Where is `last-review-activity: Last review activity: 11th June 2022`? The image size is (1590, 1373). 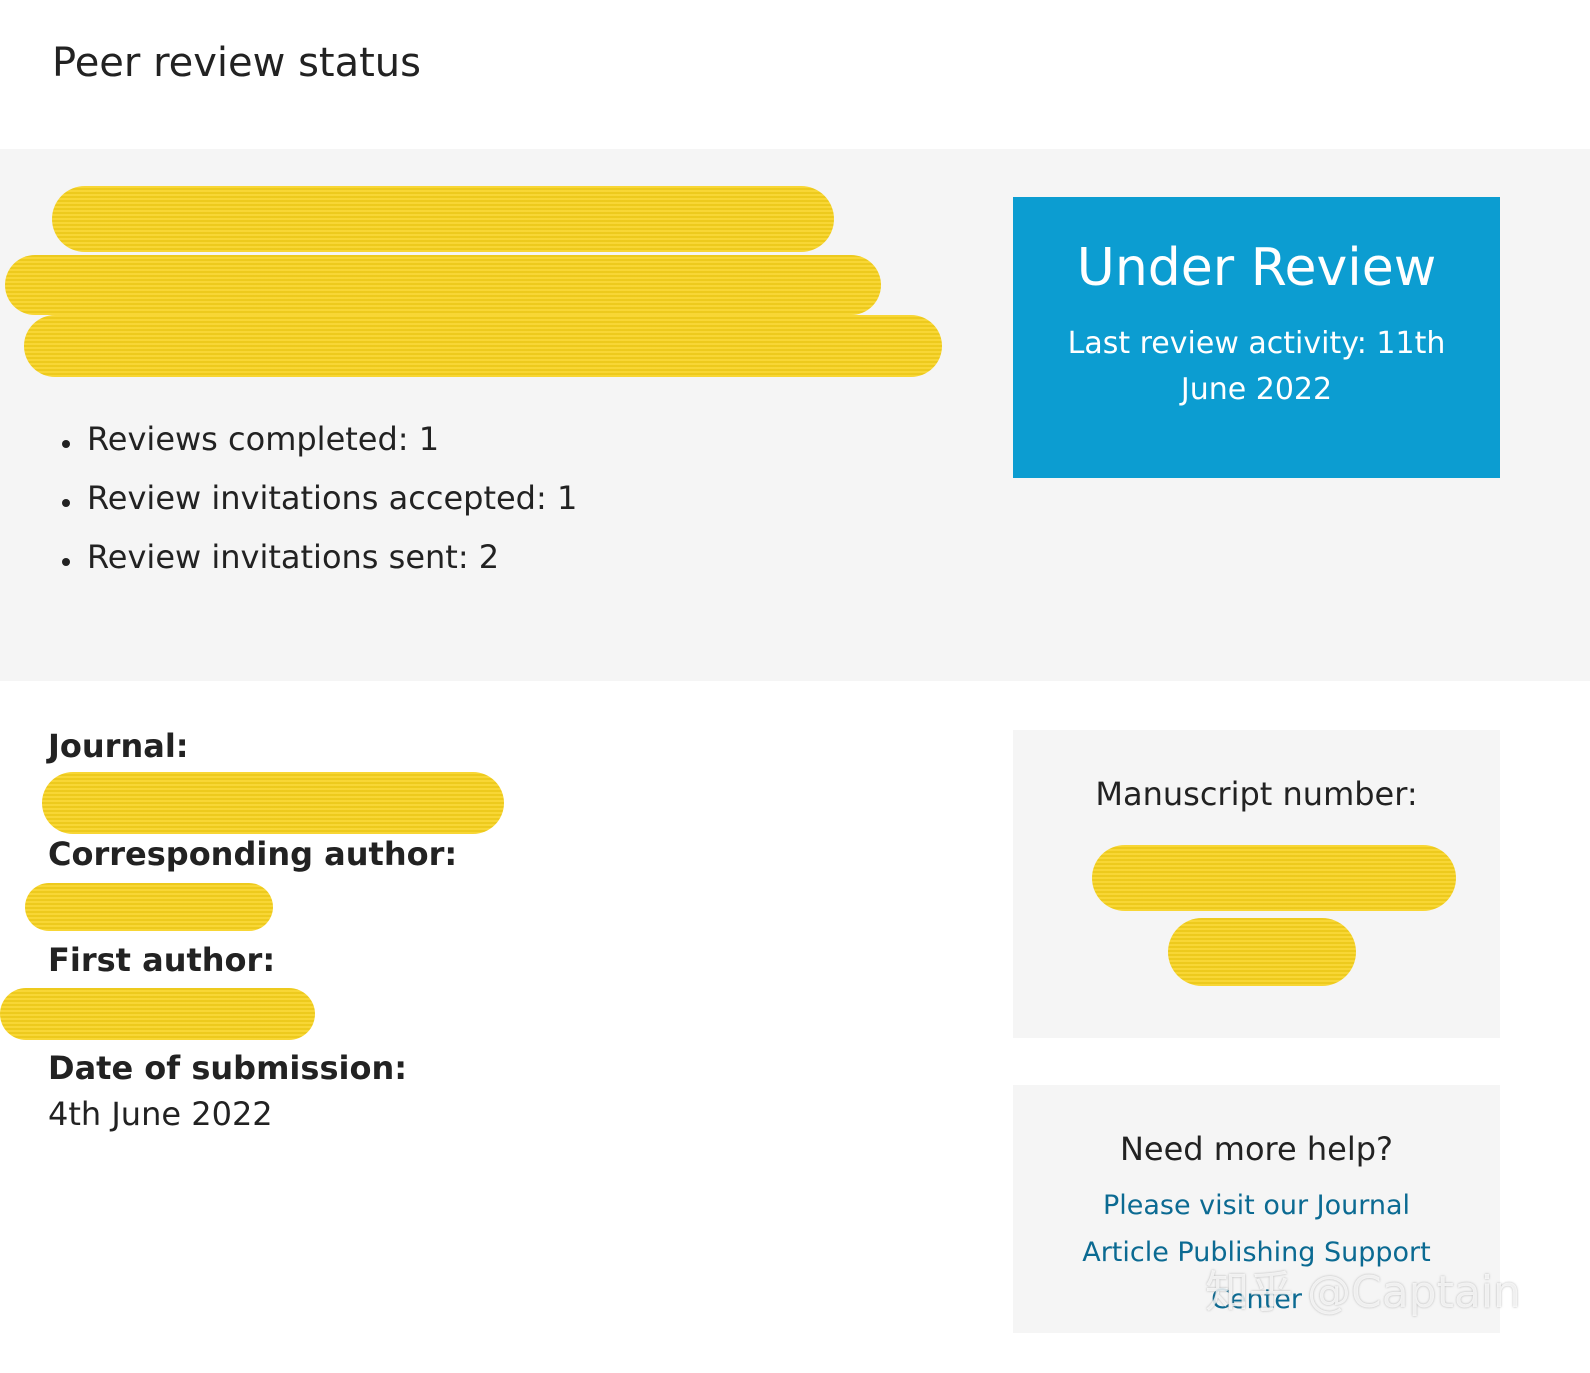
last-review-activity: Last review activity: 11th June 2022 is located at coordinates (1256, 366).